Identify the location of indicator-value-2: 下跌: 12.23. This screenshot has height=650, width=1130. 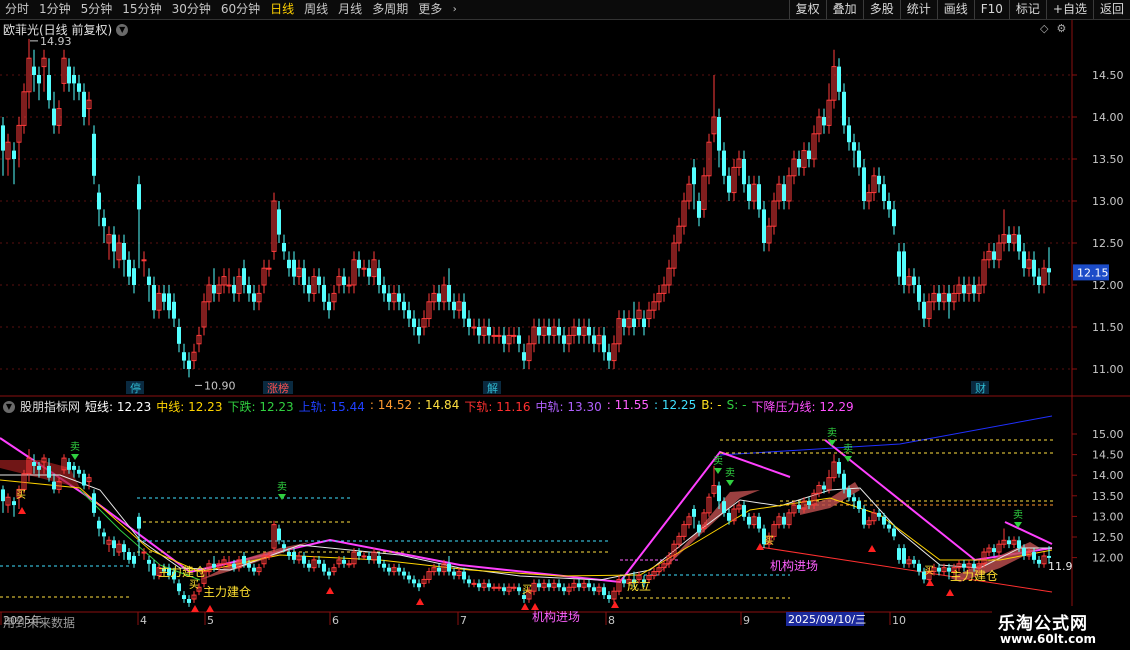
(260, 406).